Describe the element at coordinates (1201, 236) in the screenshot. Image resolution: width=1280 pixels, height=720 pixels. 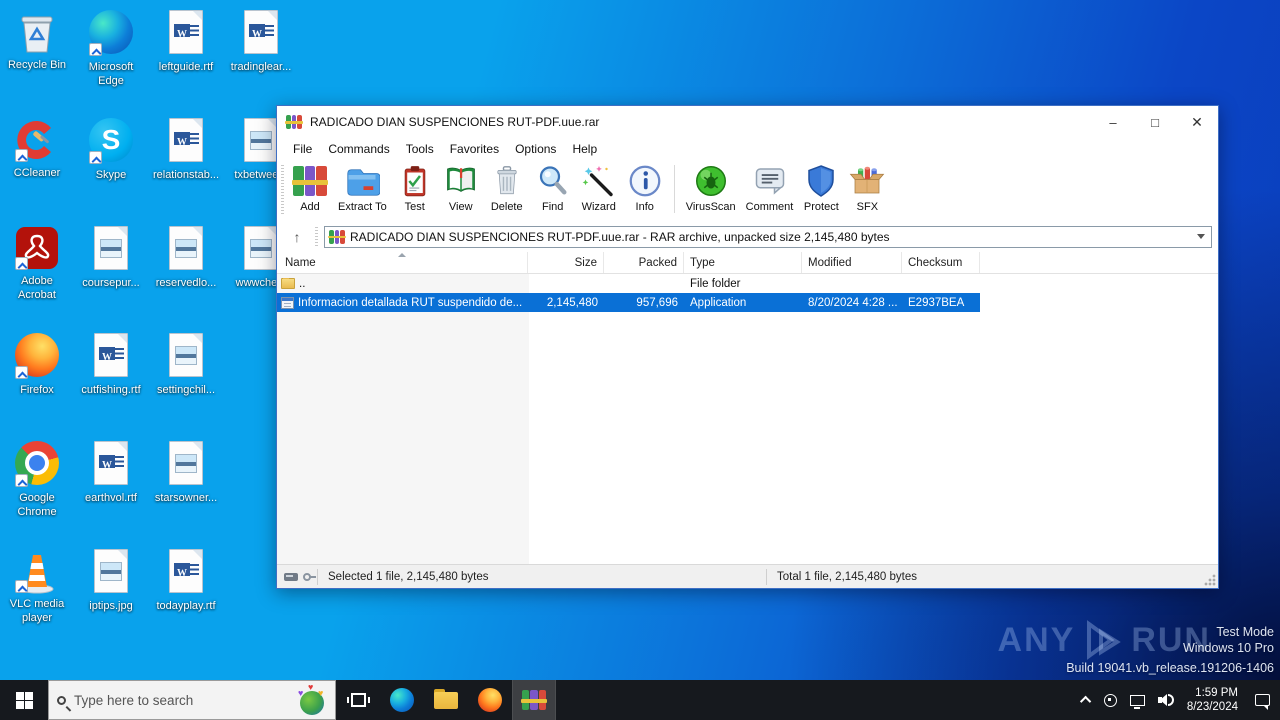
I see `dropdown-chevron-icon` at that location.